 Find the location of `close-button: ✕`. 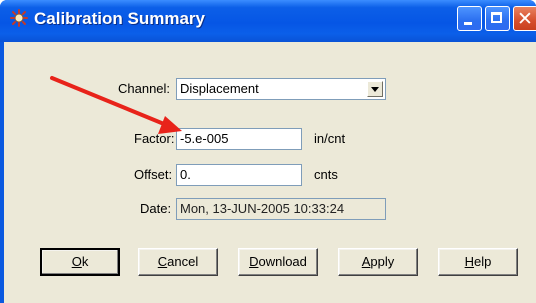

close-button: ✕ is located at coordinates (524, 18).